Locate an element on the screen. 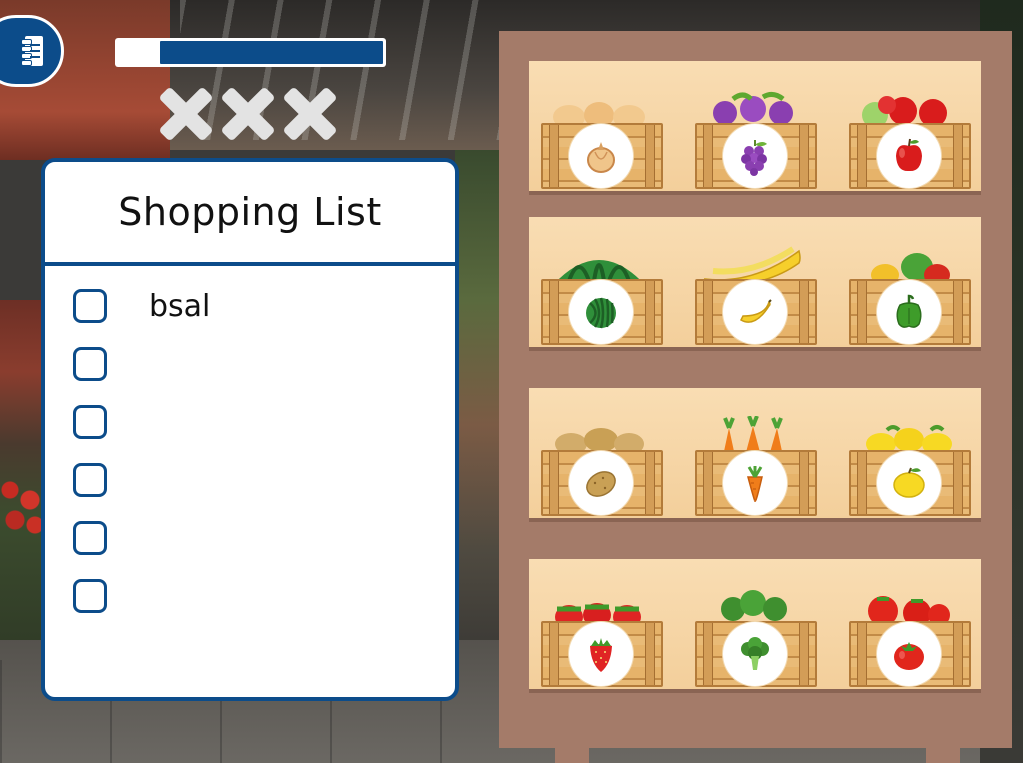 This screenshot has height=763, width=1023. notebook-icon is located at coordinates (32, 51).